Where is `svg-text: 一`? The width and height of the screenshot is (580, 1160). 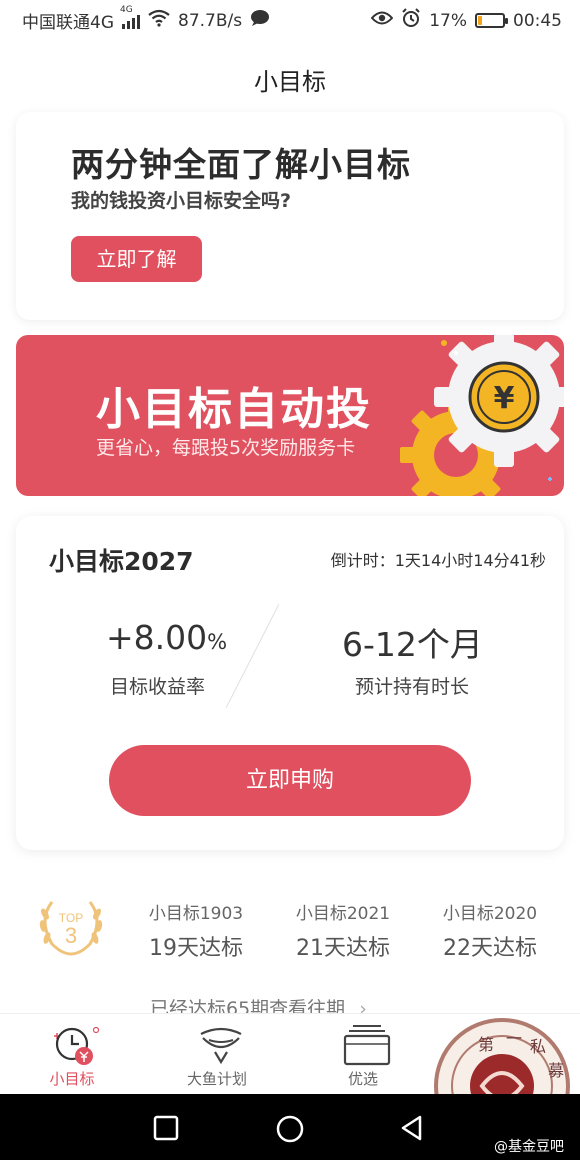 svg-text: 一 is located at coordinates (514, 1038).